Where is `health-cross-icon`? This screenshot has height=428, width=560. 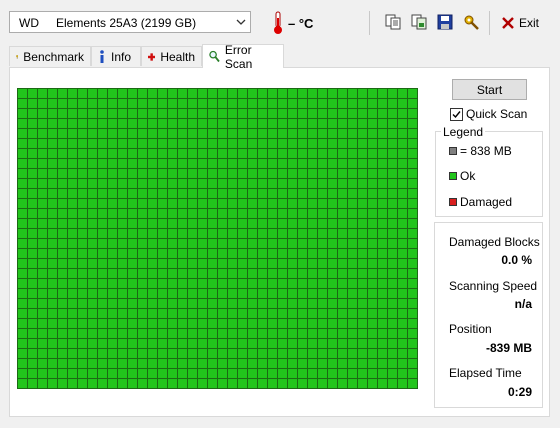
health-cross-icon is located at coordinates (152, 56).